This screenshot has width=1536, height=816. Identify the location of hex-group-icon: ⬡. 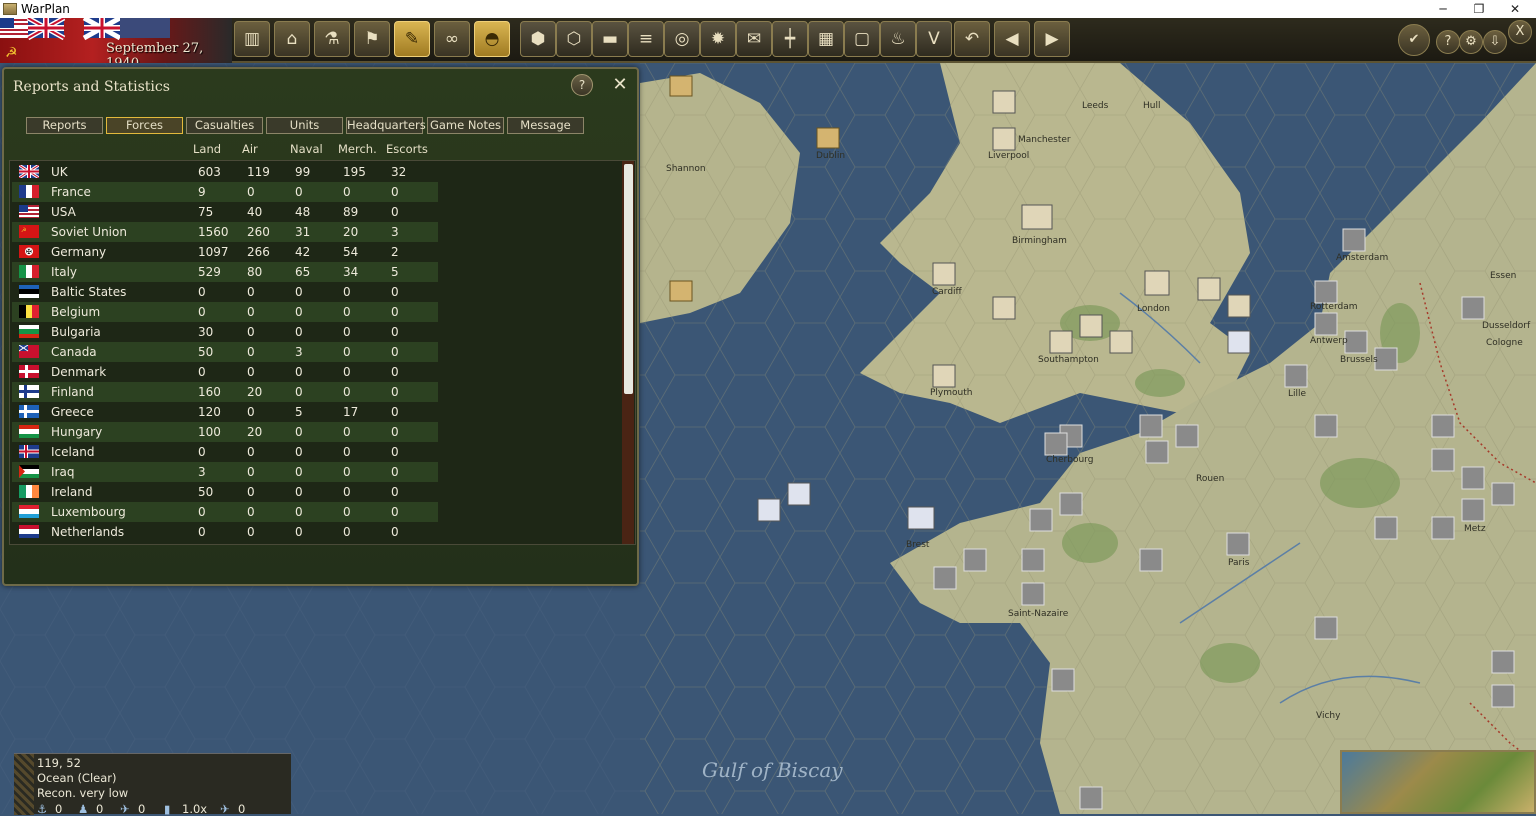
(574, 39).